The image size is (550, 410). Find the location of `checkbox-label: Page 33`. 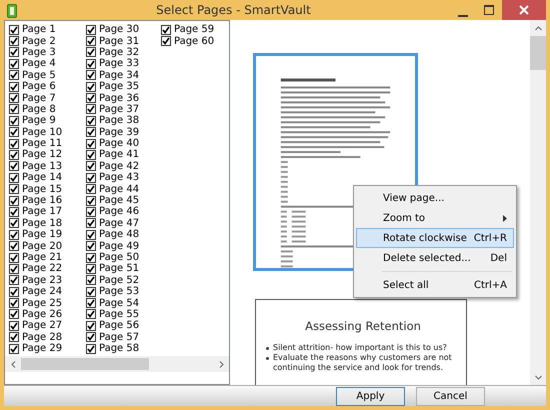

checkbox-label: Page 33 is located at coordinates (119, 64).